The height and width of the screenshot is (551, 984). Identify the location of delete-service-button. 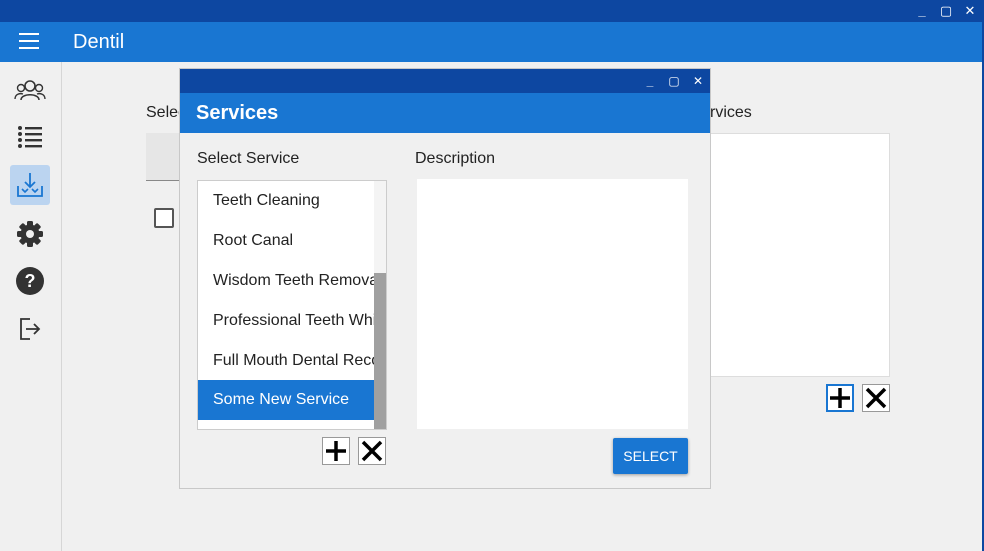
(372, 451).